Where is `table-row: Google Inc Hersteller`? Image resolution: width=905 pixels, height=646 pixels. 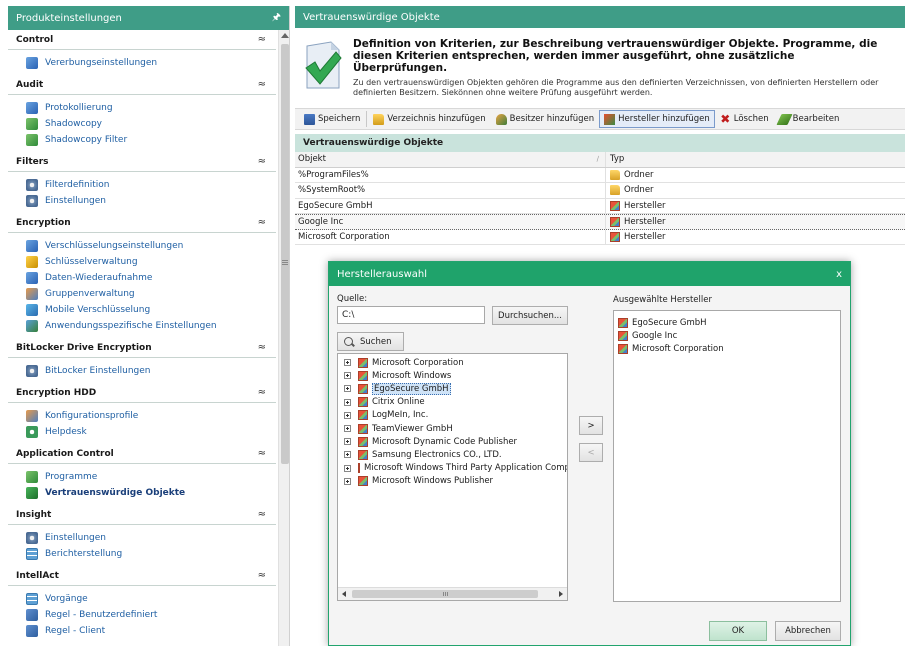 table-row: Google Inc Hersteller is located at coordinates (600, 222).